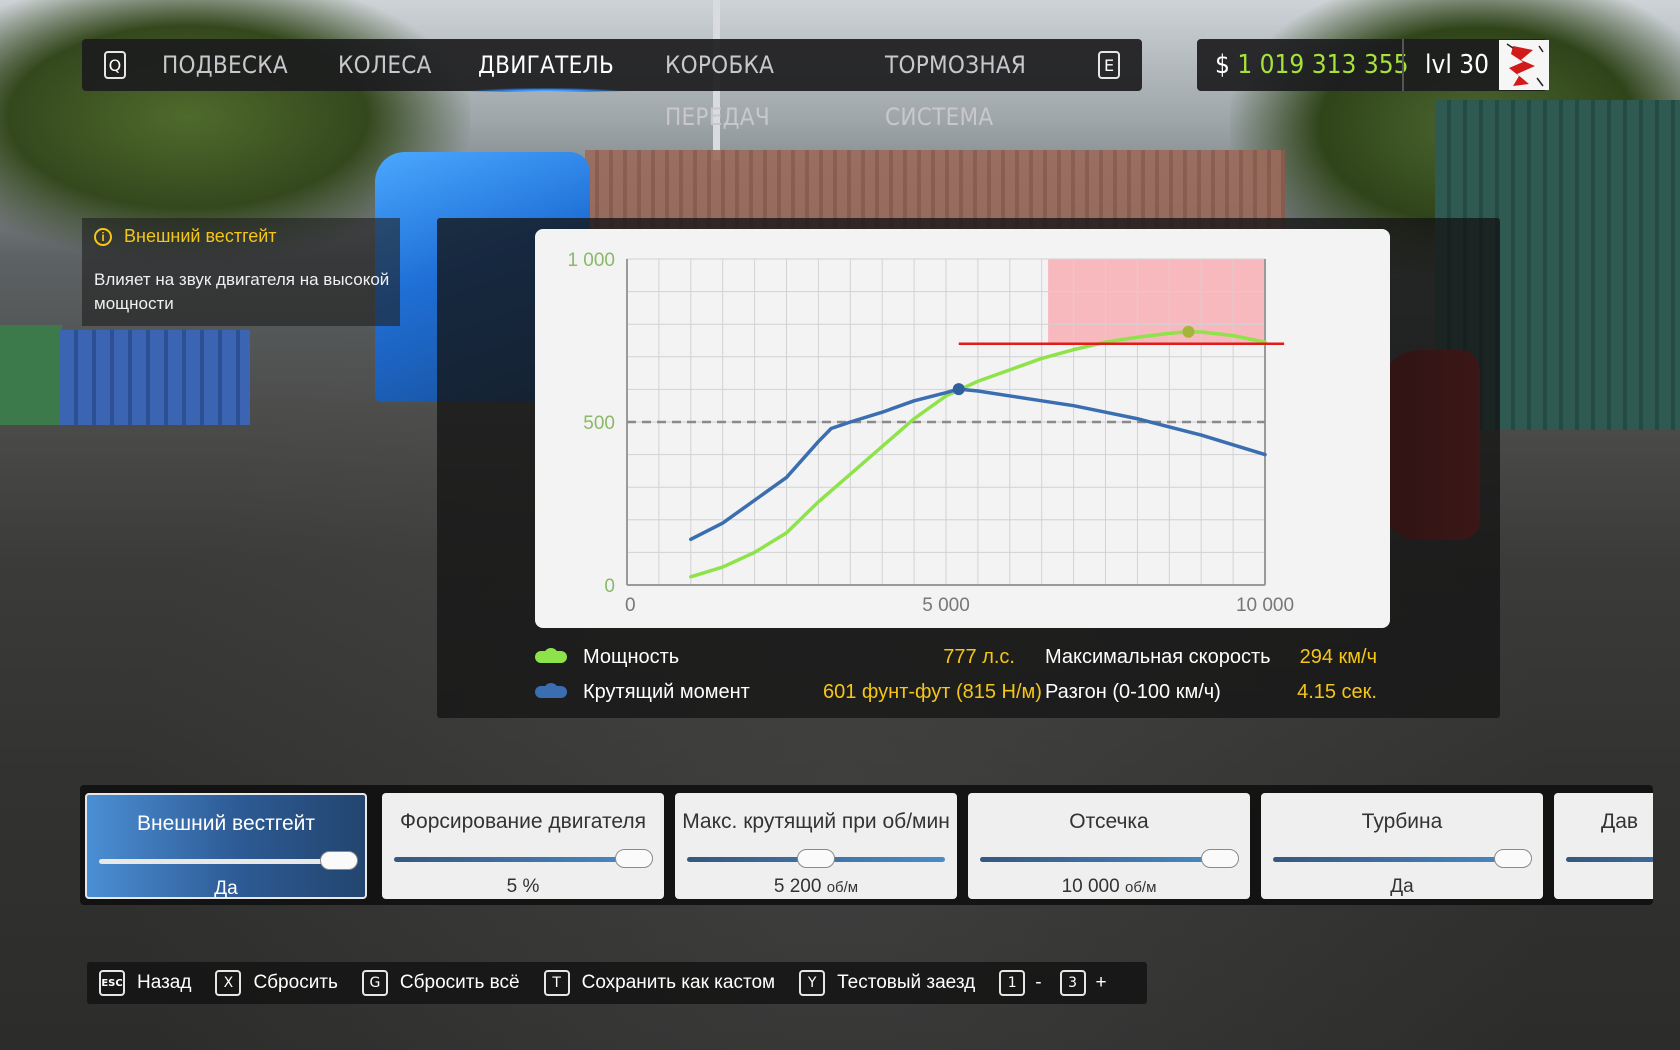 Image resolution: width=1680 pixels, height=1050 pixels. I want to click on chart-y-tick-label: 0, so click(609, 586).